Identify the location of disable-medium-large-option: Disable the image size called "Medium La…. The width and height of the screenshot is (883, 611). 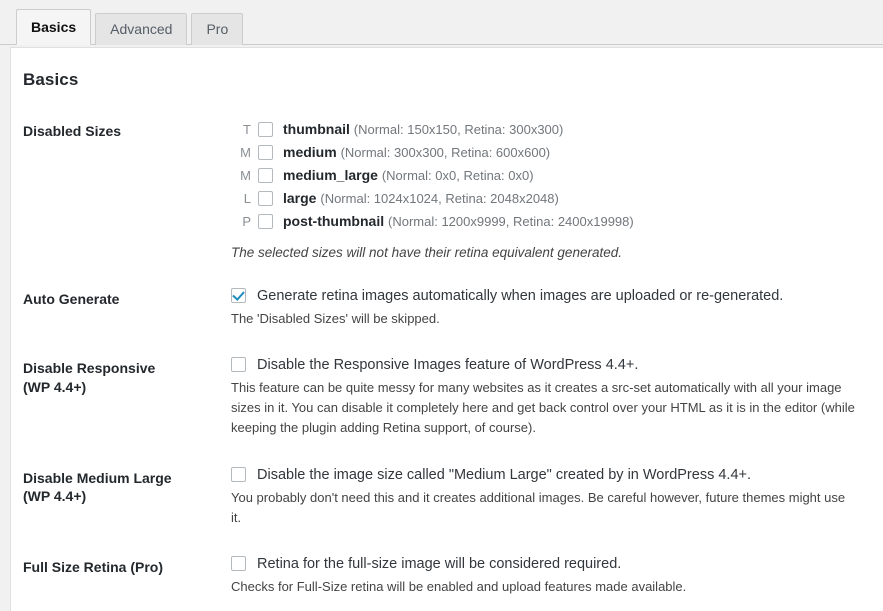
(547, 475).